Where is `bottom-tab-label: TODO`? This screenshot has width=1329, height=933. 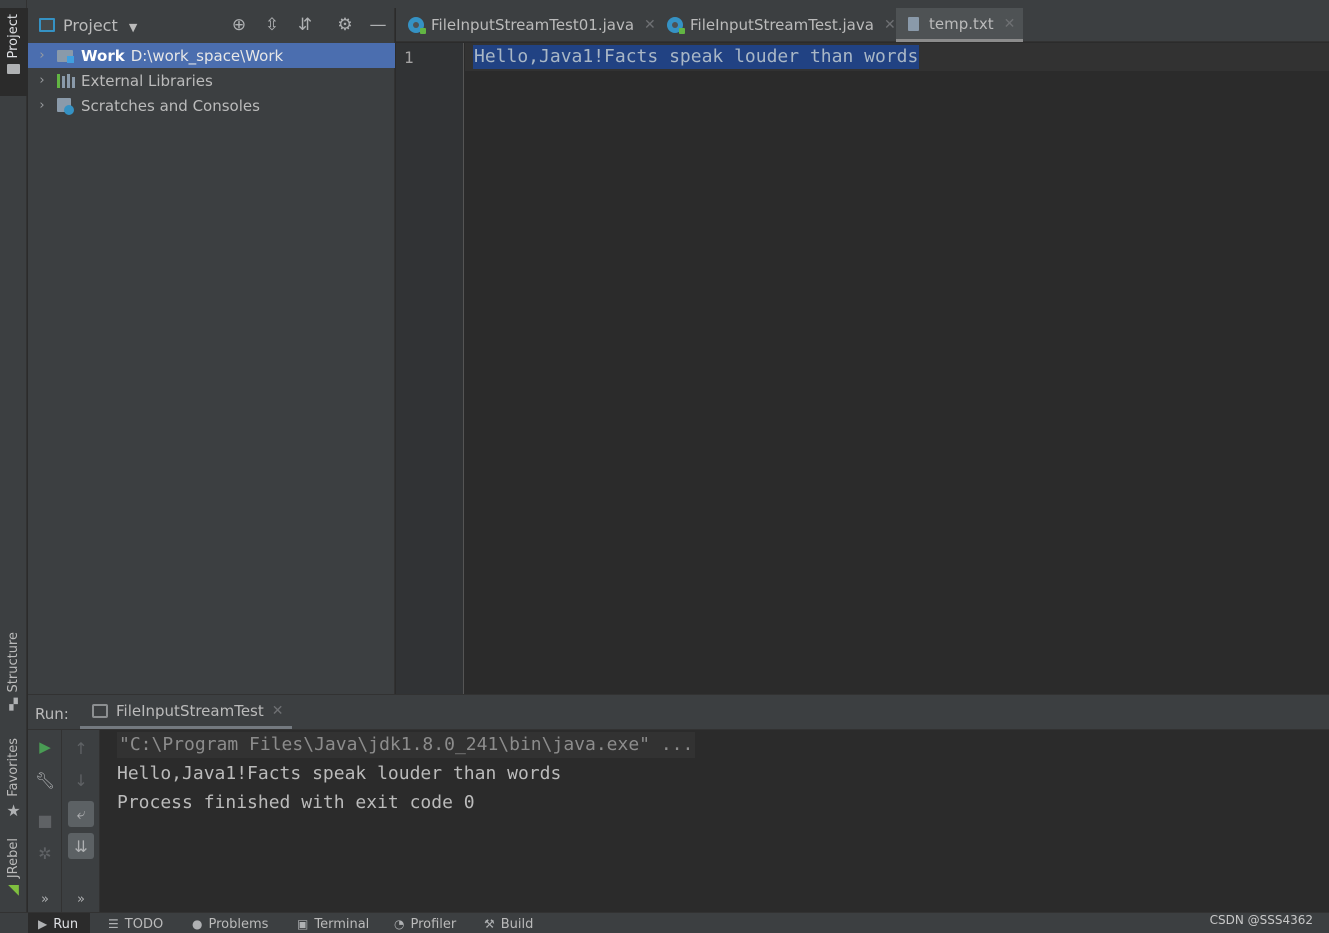
bottom-tab-label: TODO is located at coordinates (144, 924).